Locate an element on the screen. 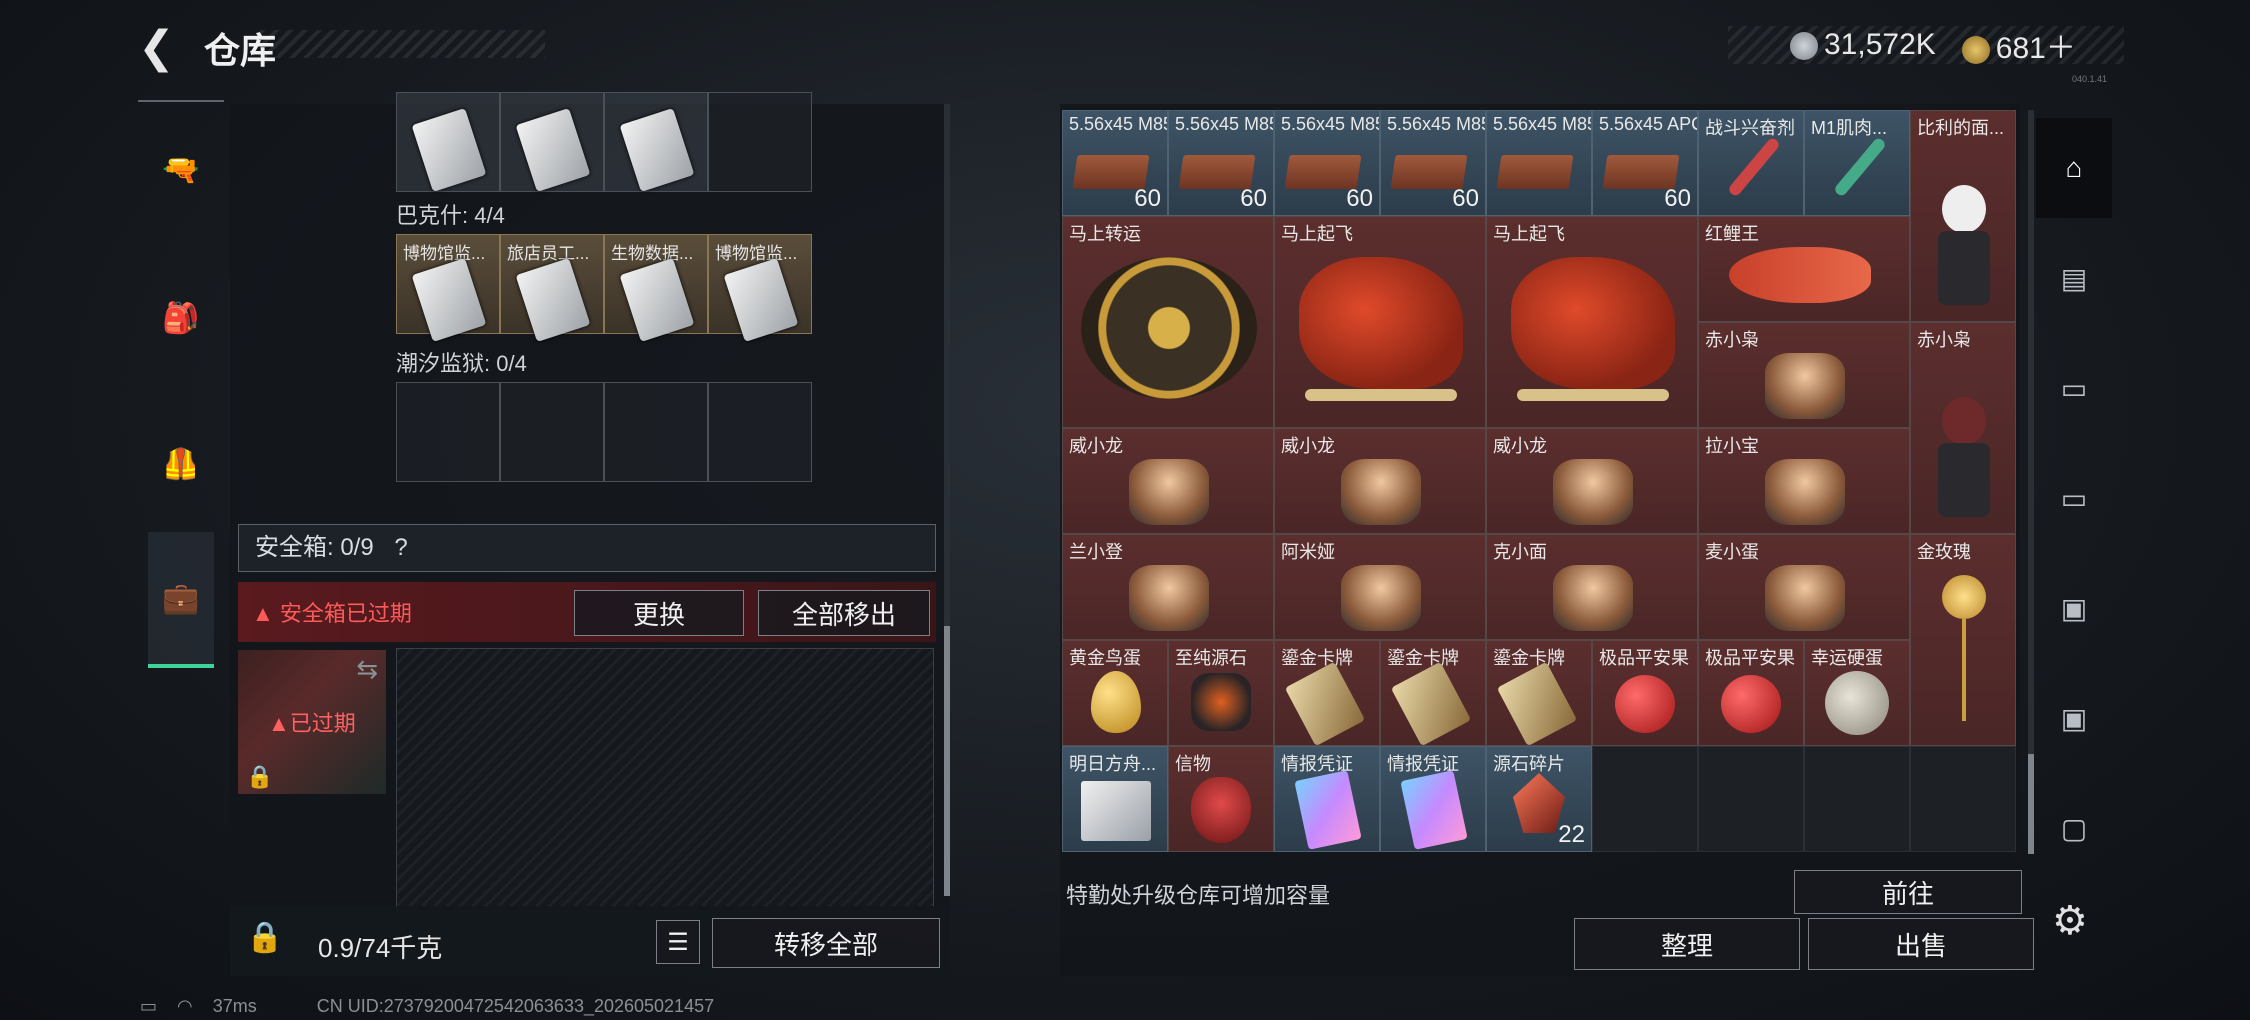  collection-label-chaoxi: 潮汐监狱: 0/4 is located at coordinates (461, 363).